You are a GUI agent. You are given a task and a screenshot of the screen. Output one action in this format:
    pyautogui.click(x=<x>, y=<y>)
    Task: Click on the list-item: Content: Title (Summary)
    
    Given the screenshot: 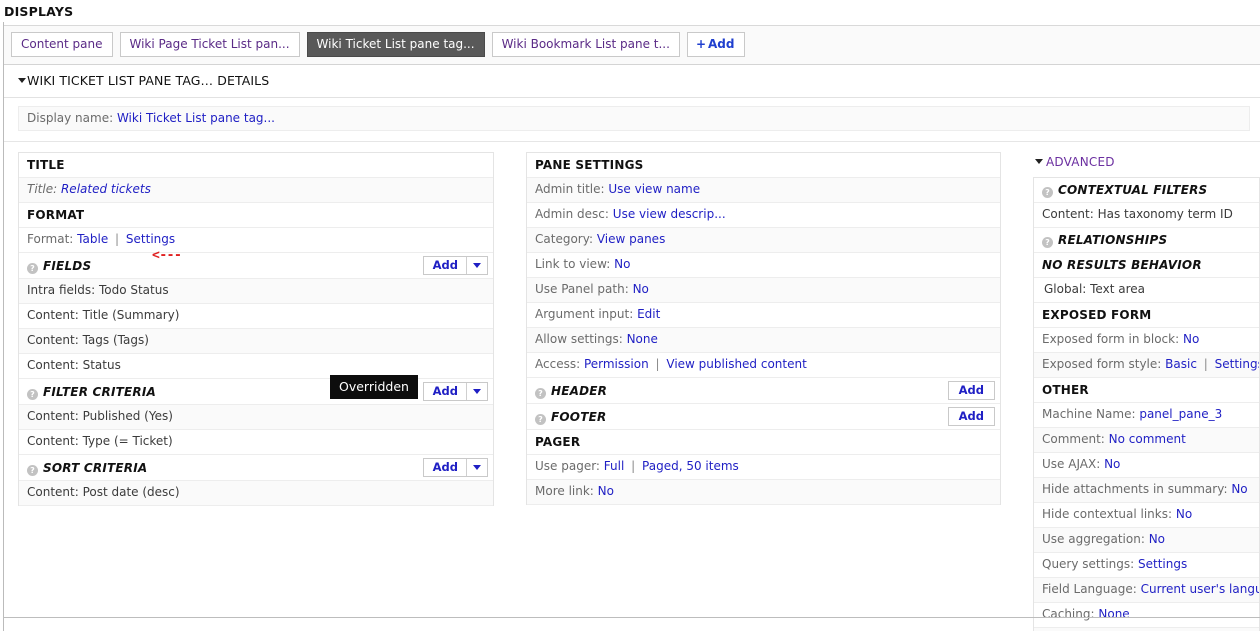 What is the action you would take?
    pyautogui.click(x=256, y=316)
    